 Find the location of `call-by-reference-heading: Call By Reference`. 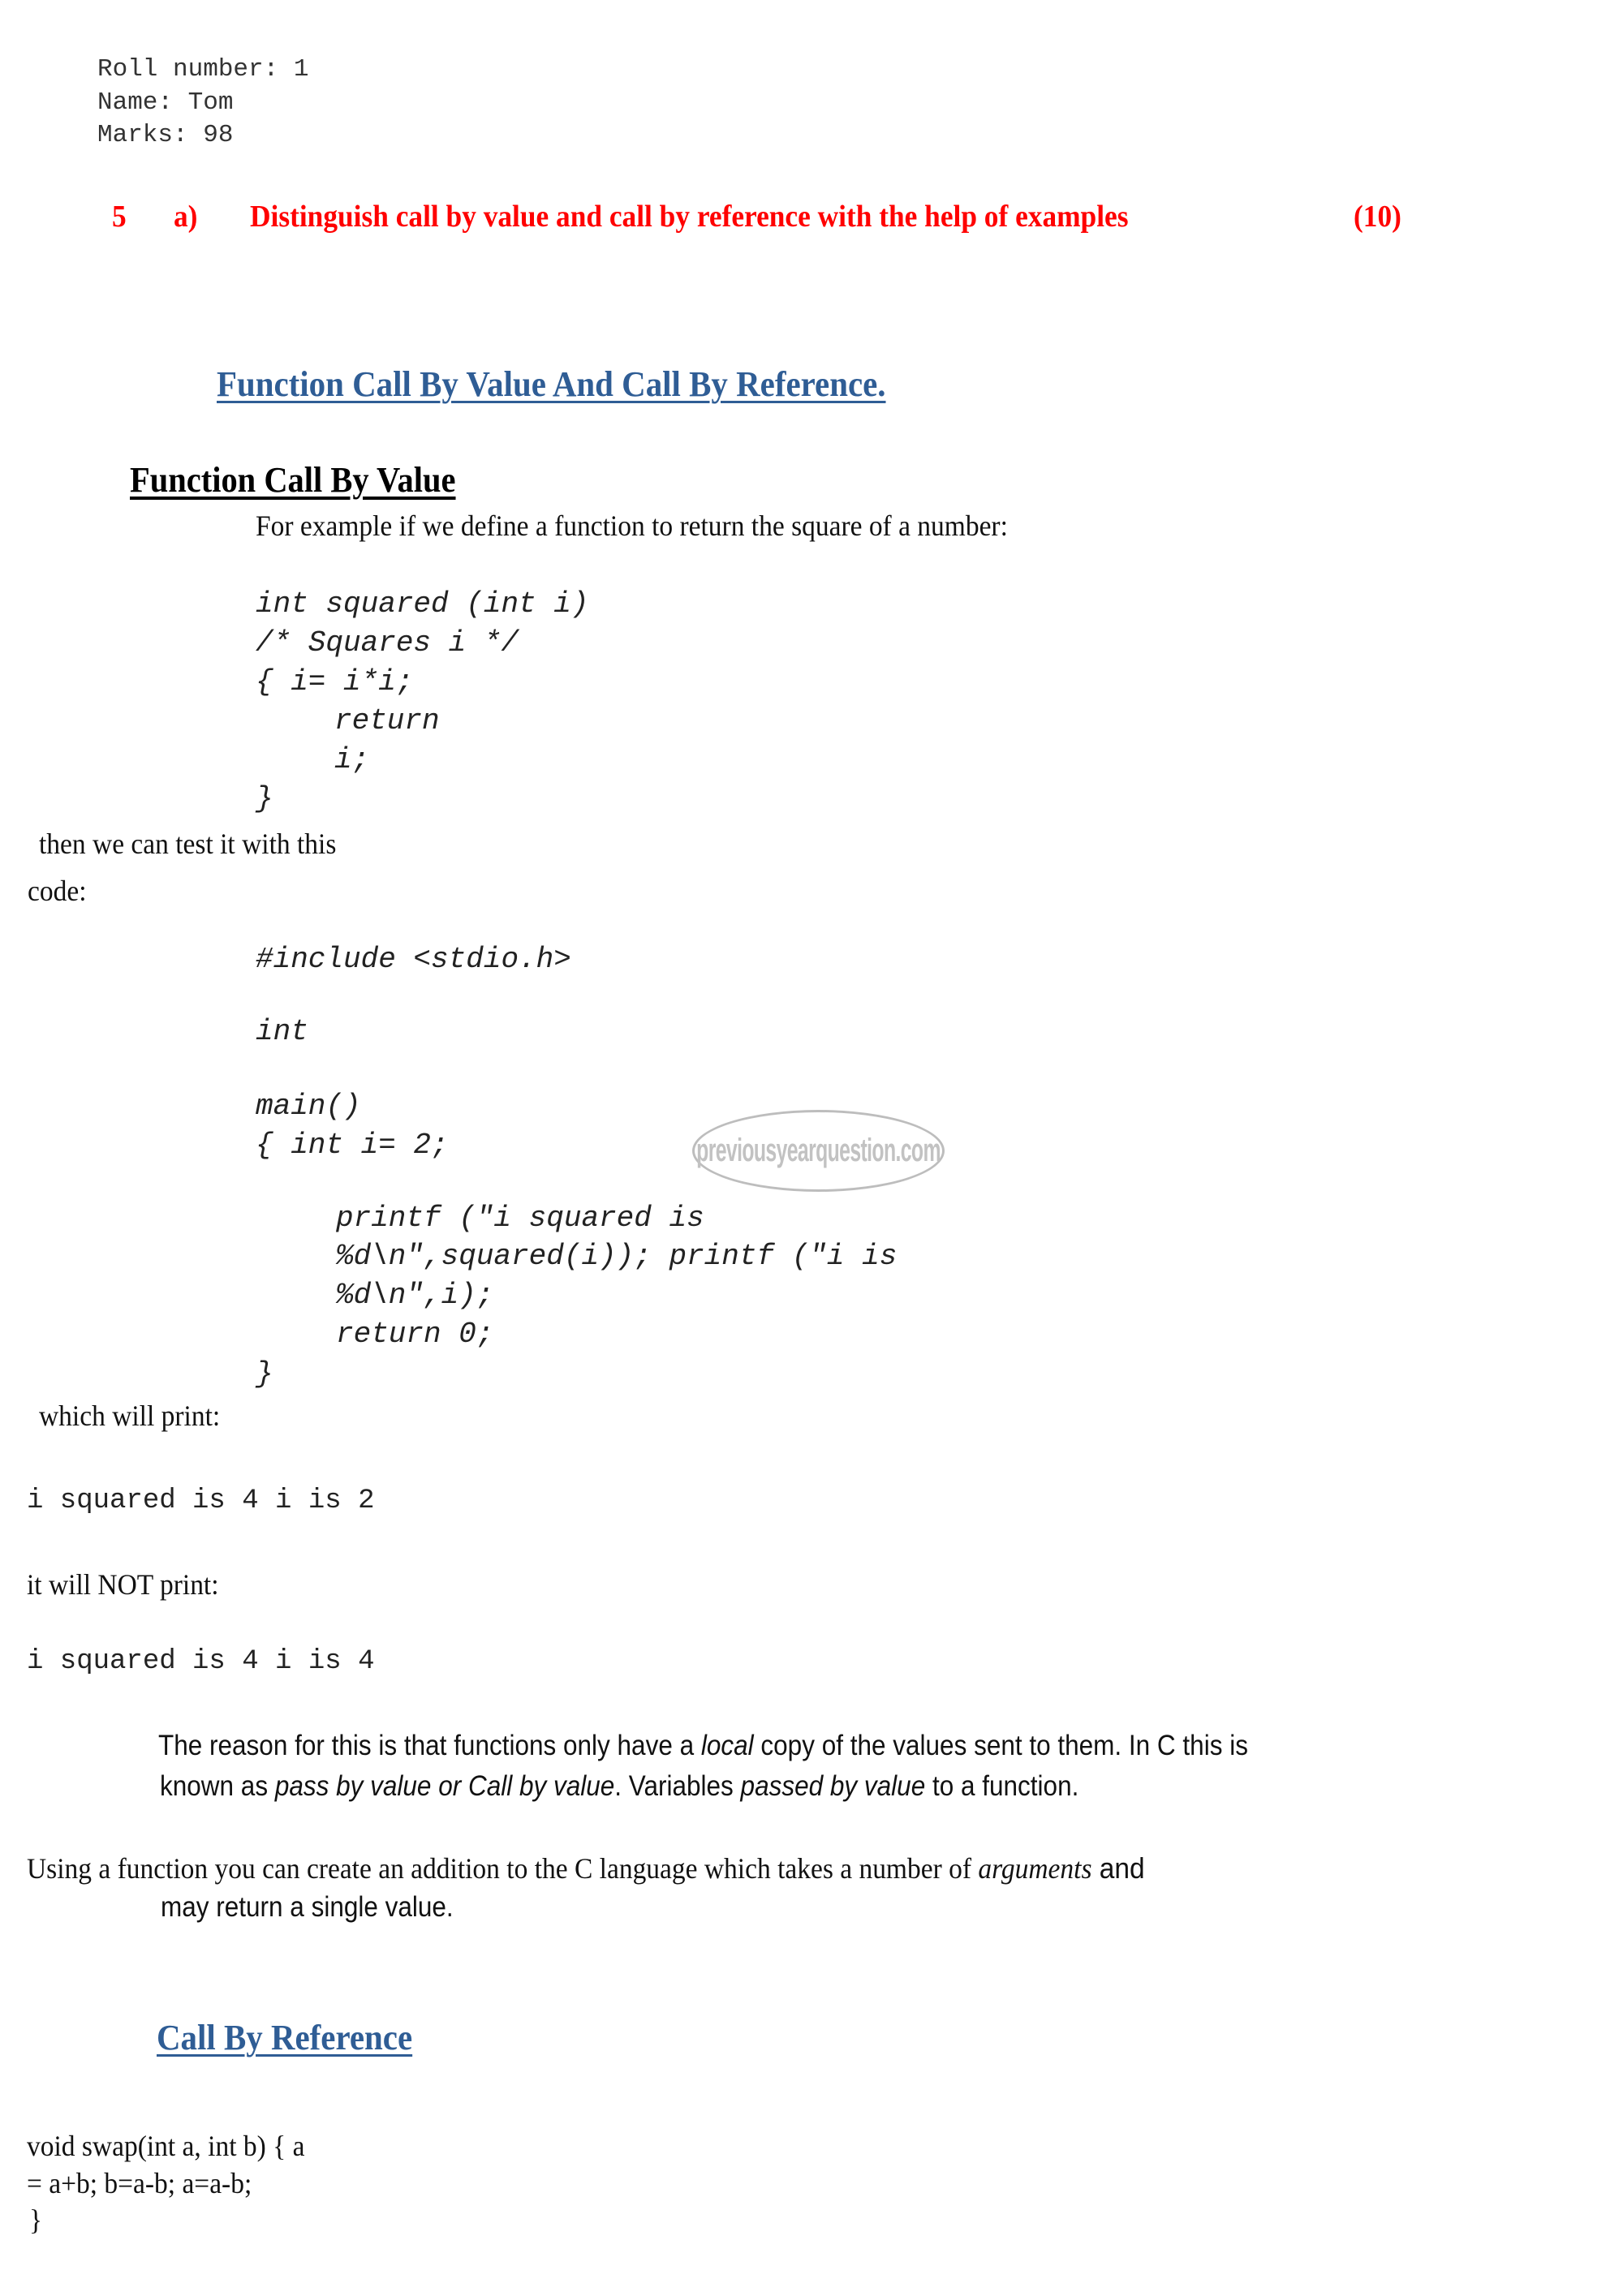

call-by-reference-heading: Call By Reference is located at coordinates (285, 2037).